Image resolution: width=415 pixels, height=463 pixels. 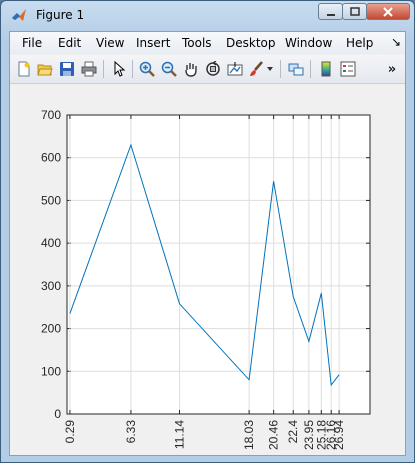 What do you see at coordinates (197, 43) in the screenshot?
I see `menu-tools: Tools` at bounding box center [197, 43].